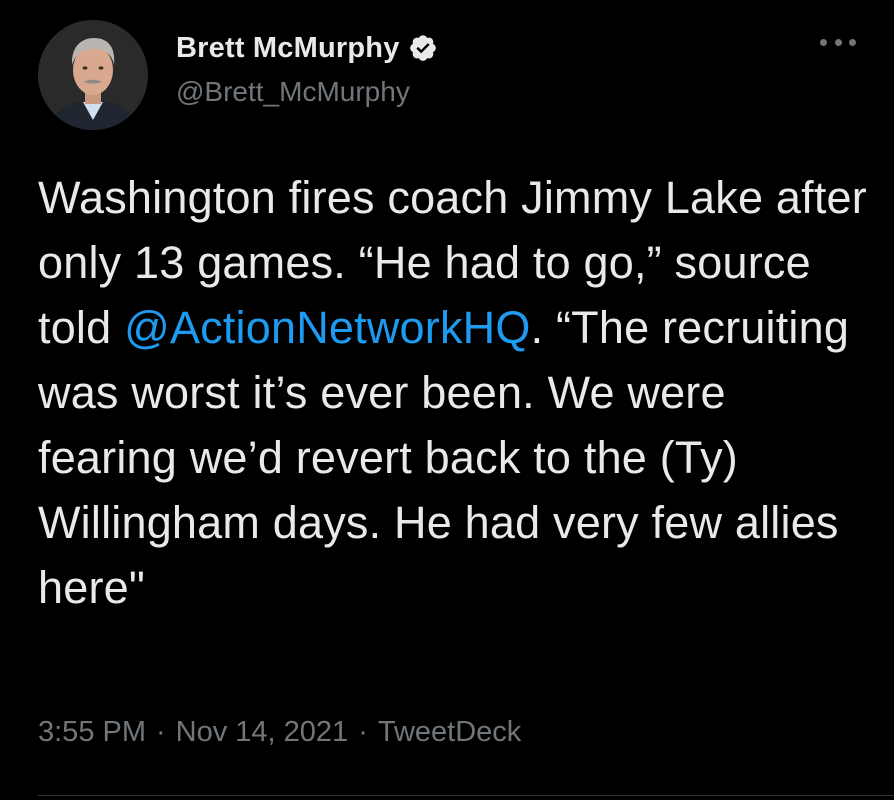 Image resolution: width=894 pixels, height=800 pixels. I want to click on tweet-header: Brett McMurphy @Brett_McMurphy, so click(451, 75).